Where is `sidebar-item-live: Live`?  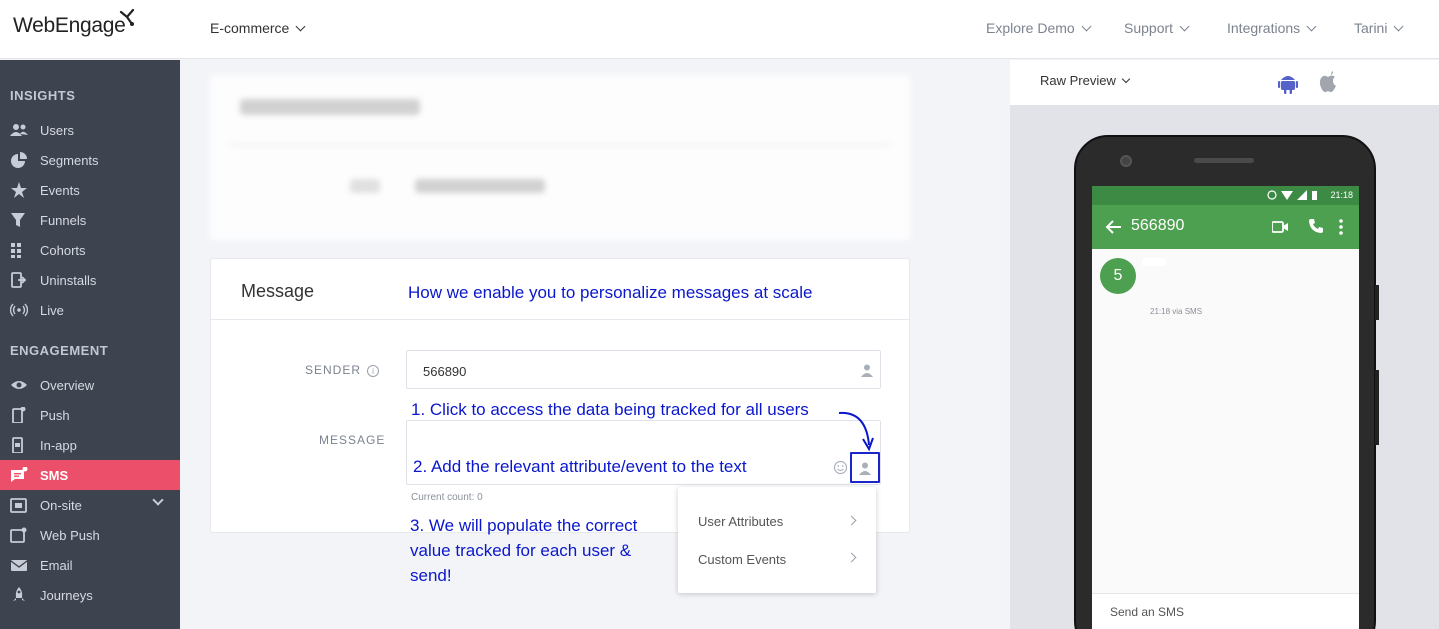
sidebar-item-live: Live is located at coordinates (90, 310).